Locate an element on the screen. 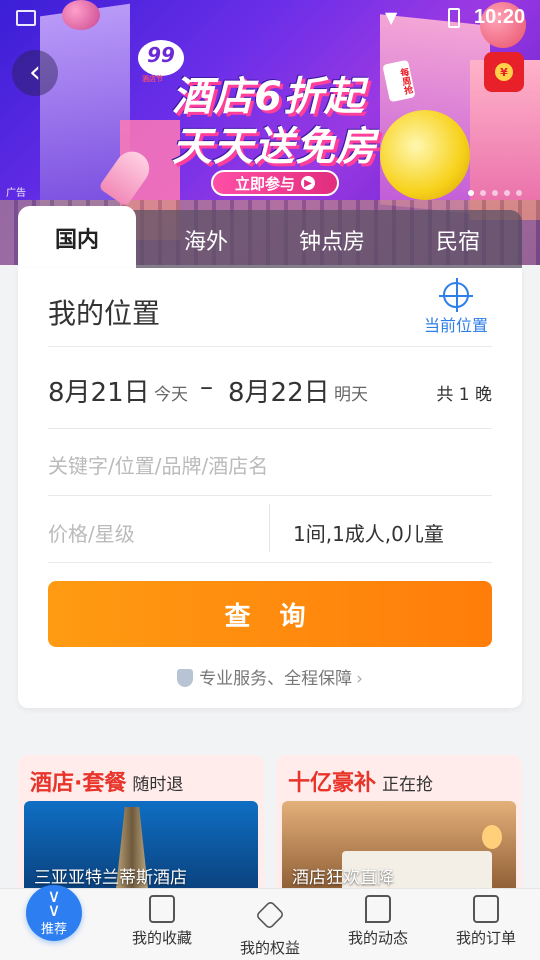 This screenshot has height=960, width=540. current-location-button: 当前位置 is located at coordinates (456, 307).